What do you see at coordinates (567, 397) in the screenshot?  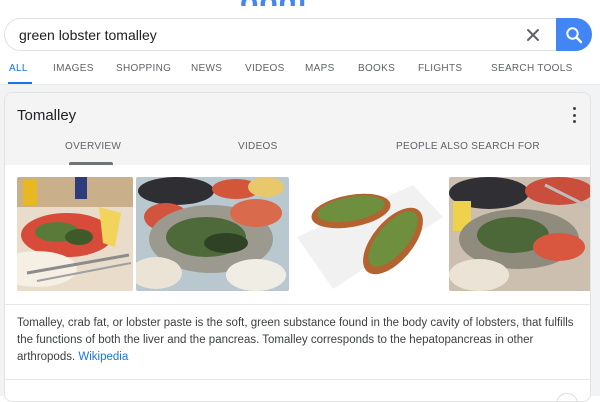 I see `expand-icon` at bounding box center [567, 397].